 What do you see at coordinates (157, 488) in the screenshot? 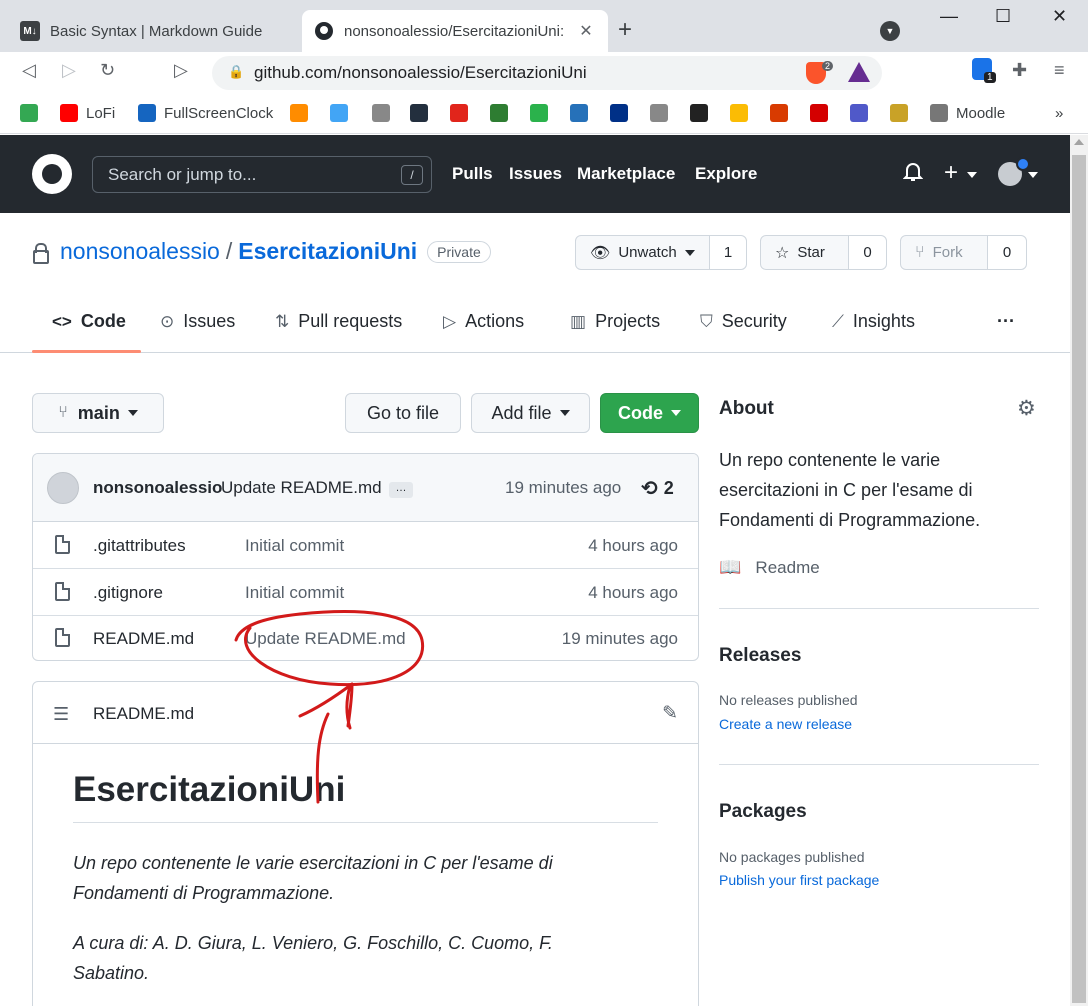
I see `commit-author-link: nonsonoalessio` at bounding box center [157, 488].